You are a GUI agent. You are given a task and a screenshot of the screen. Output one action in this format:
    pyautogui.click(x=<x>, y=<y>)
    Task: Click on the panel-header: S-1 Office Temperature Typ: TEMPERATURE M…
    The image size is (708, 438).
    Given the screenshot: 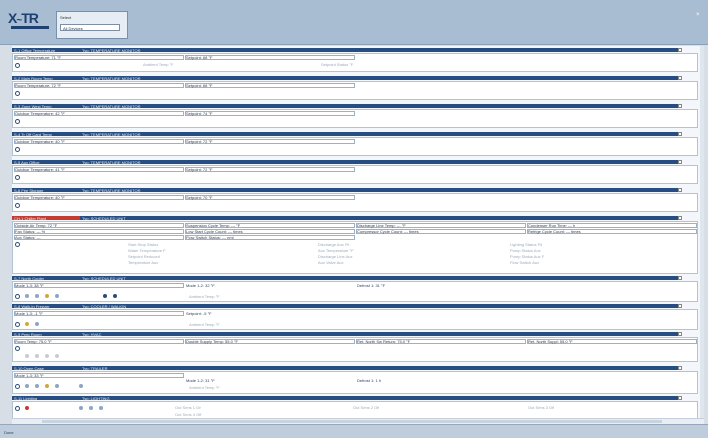 What is the action you would take?
    pyautogui.click(x=345, y=50)
    